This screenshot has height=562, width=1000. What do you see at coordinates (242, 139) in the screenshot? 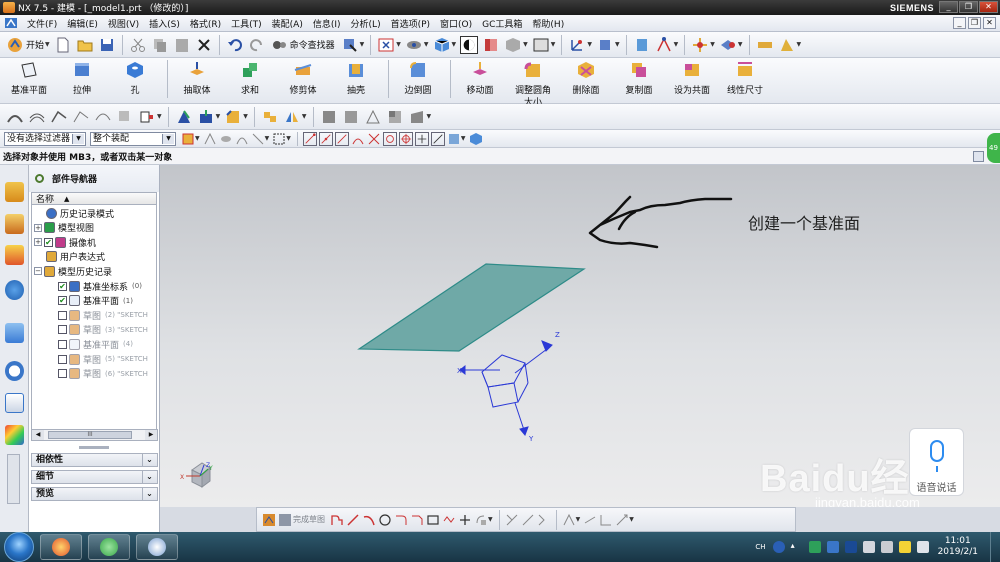
I see `curve-selection-icon` at bounding box center [242, 139].